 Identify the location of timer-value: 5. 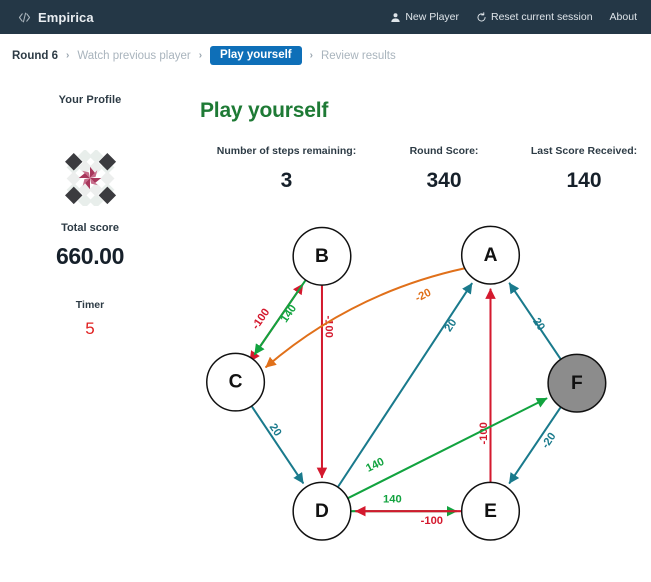
(90, 328).